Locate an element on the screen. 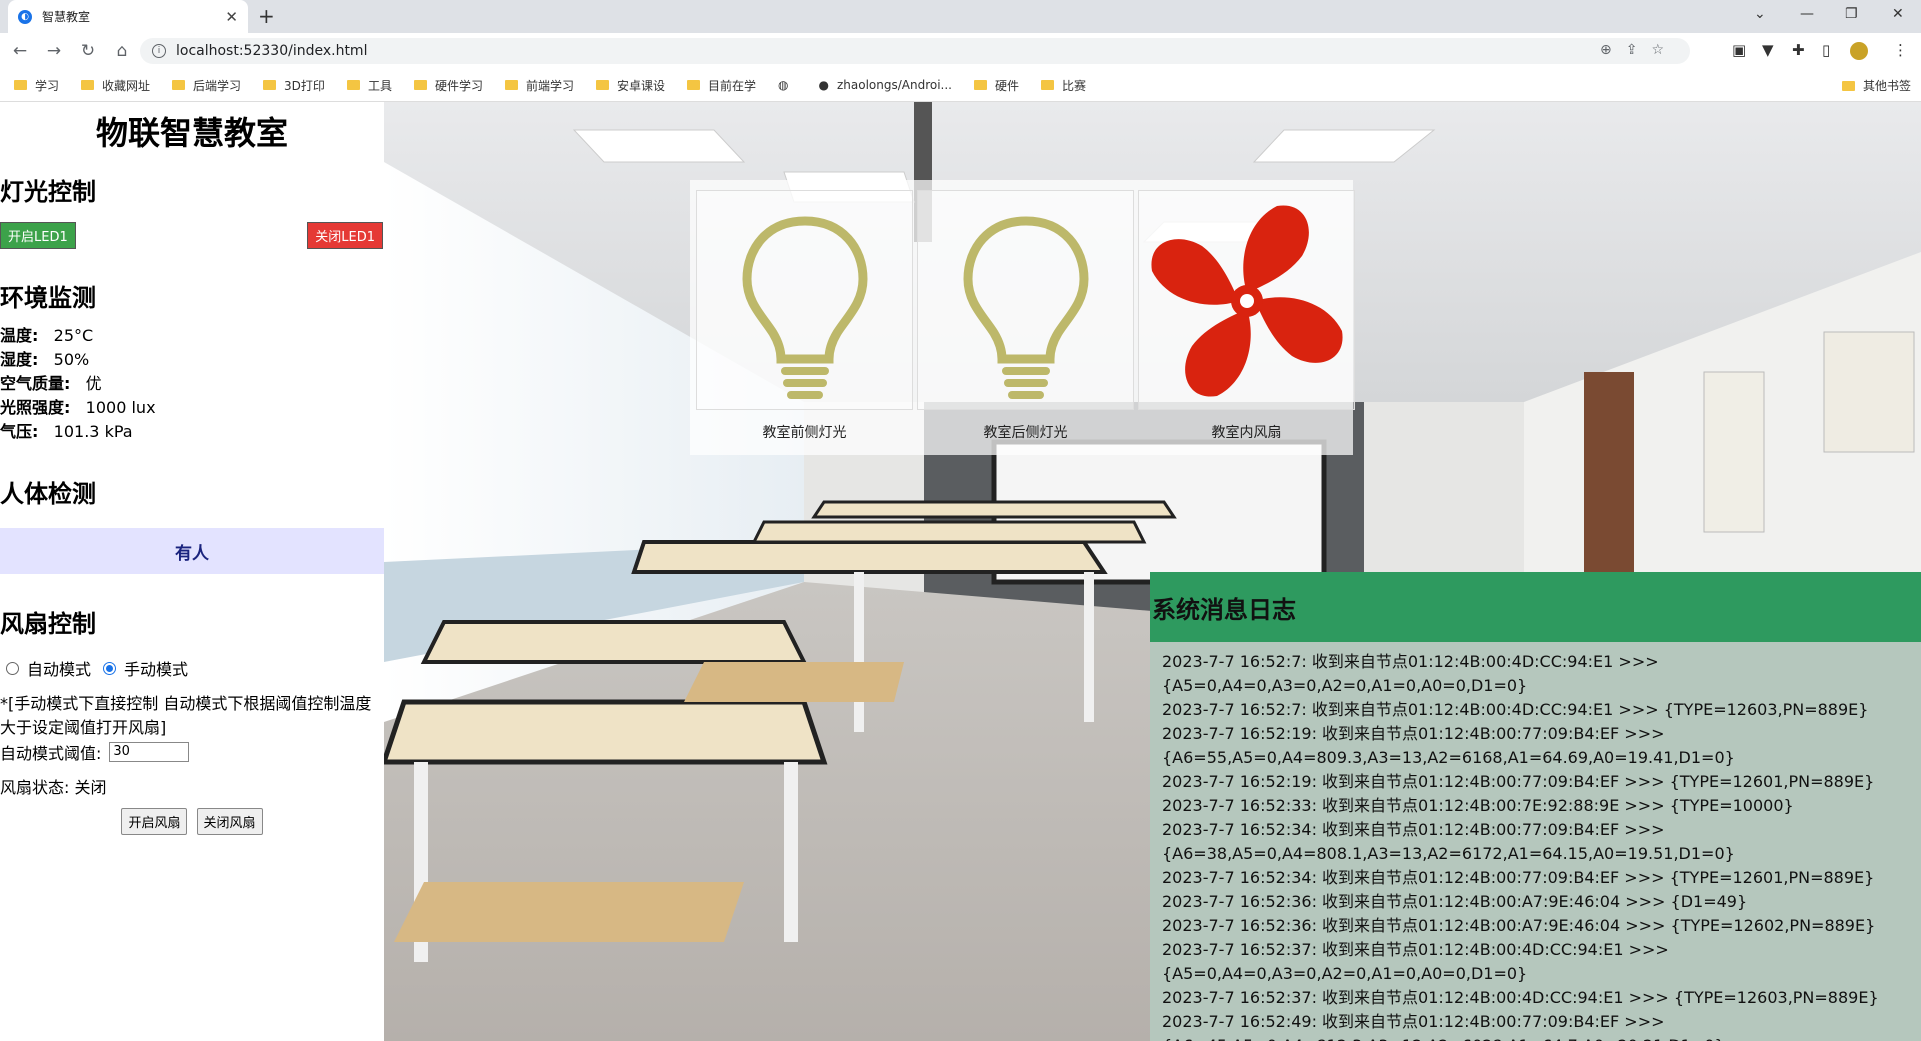  address-bar: i localhost:52330/index.html ⊕⇪☆ is located at coordinates (915, 51).